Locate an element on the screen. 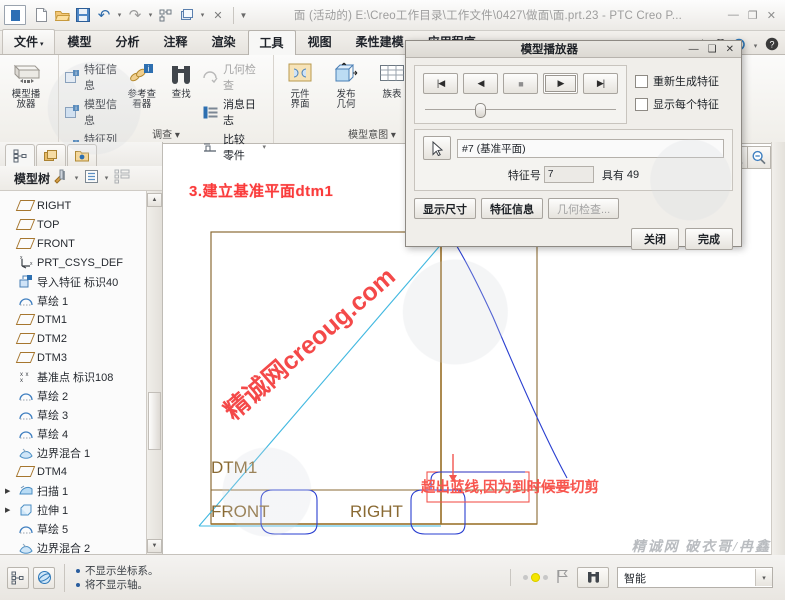 The image size is (785, 600). feature-info-label: 特征信息 is located at coordinates (100, 78).